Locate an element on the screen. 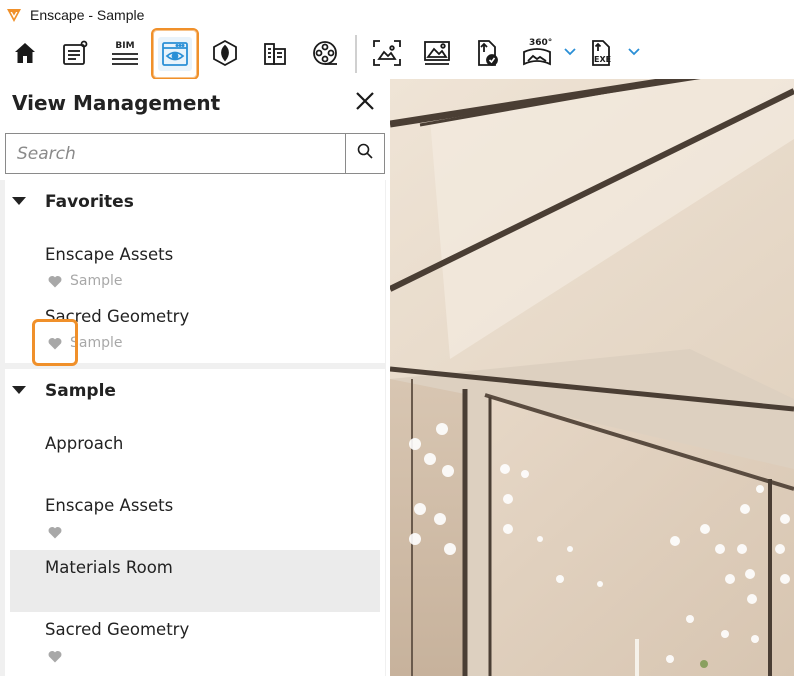 This screenshot has height=676, width=794. batch-render-button is located at coordinates (437, 53).